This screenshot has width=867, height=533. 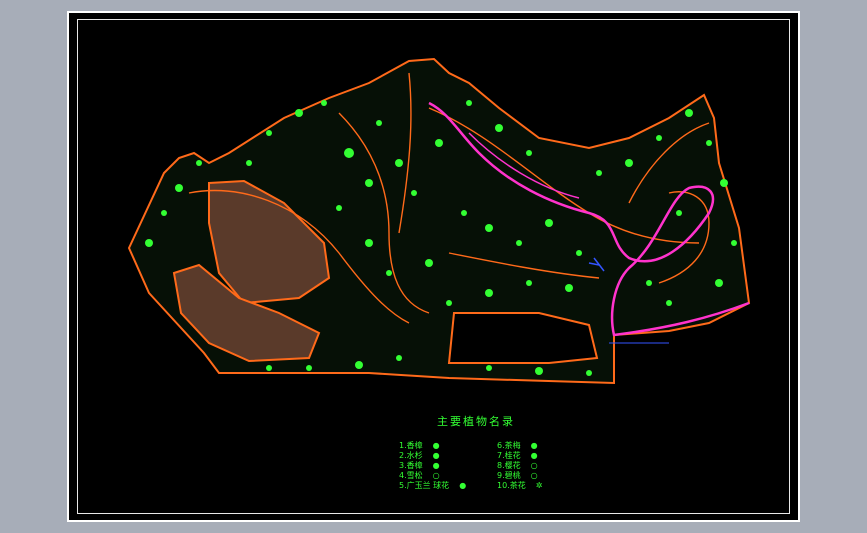 What do you see at coordinates (520, 485) in the screenshot?
I see `legend-item: 10.茶花 ✲` at bounding box center [520, 485].